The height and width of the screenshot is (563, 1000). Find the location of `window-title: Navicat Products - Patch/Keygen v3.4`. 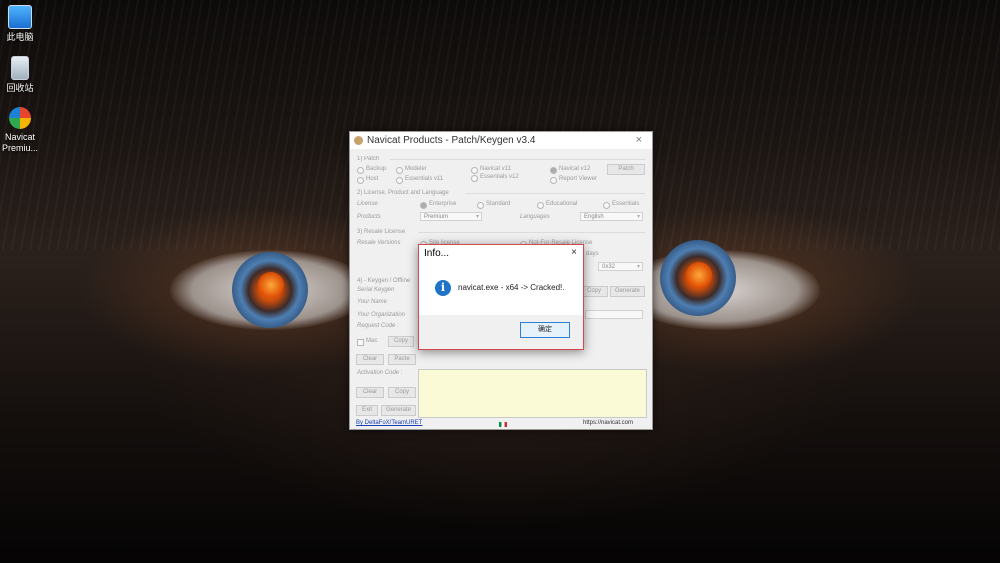

window-title: Navicat Products - Patch/Keygen v3.4 is located at coordinates (451, 140).